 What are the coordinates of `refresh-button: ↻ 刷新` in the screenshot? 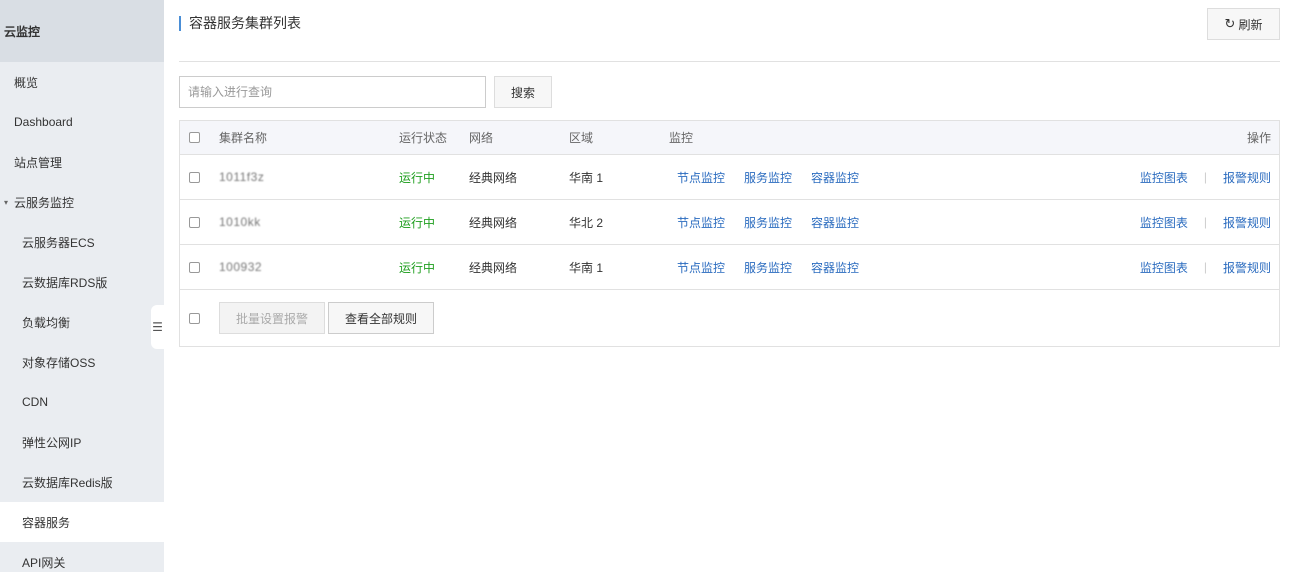 It's located at (1243, 24).